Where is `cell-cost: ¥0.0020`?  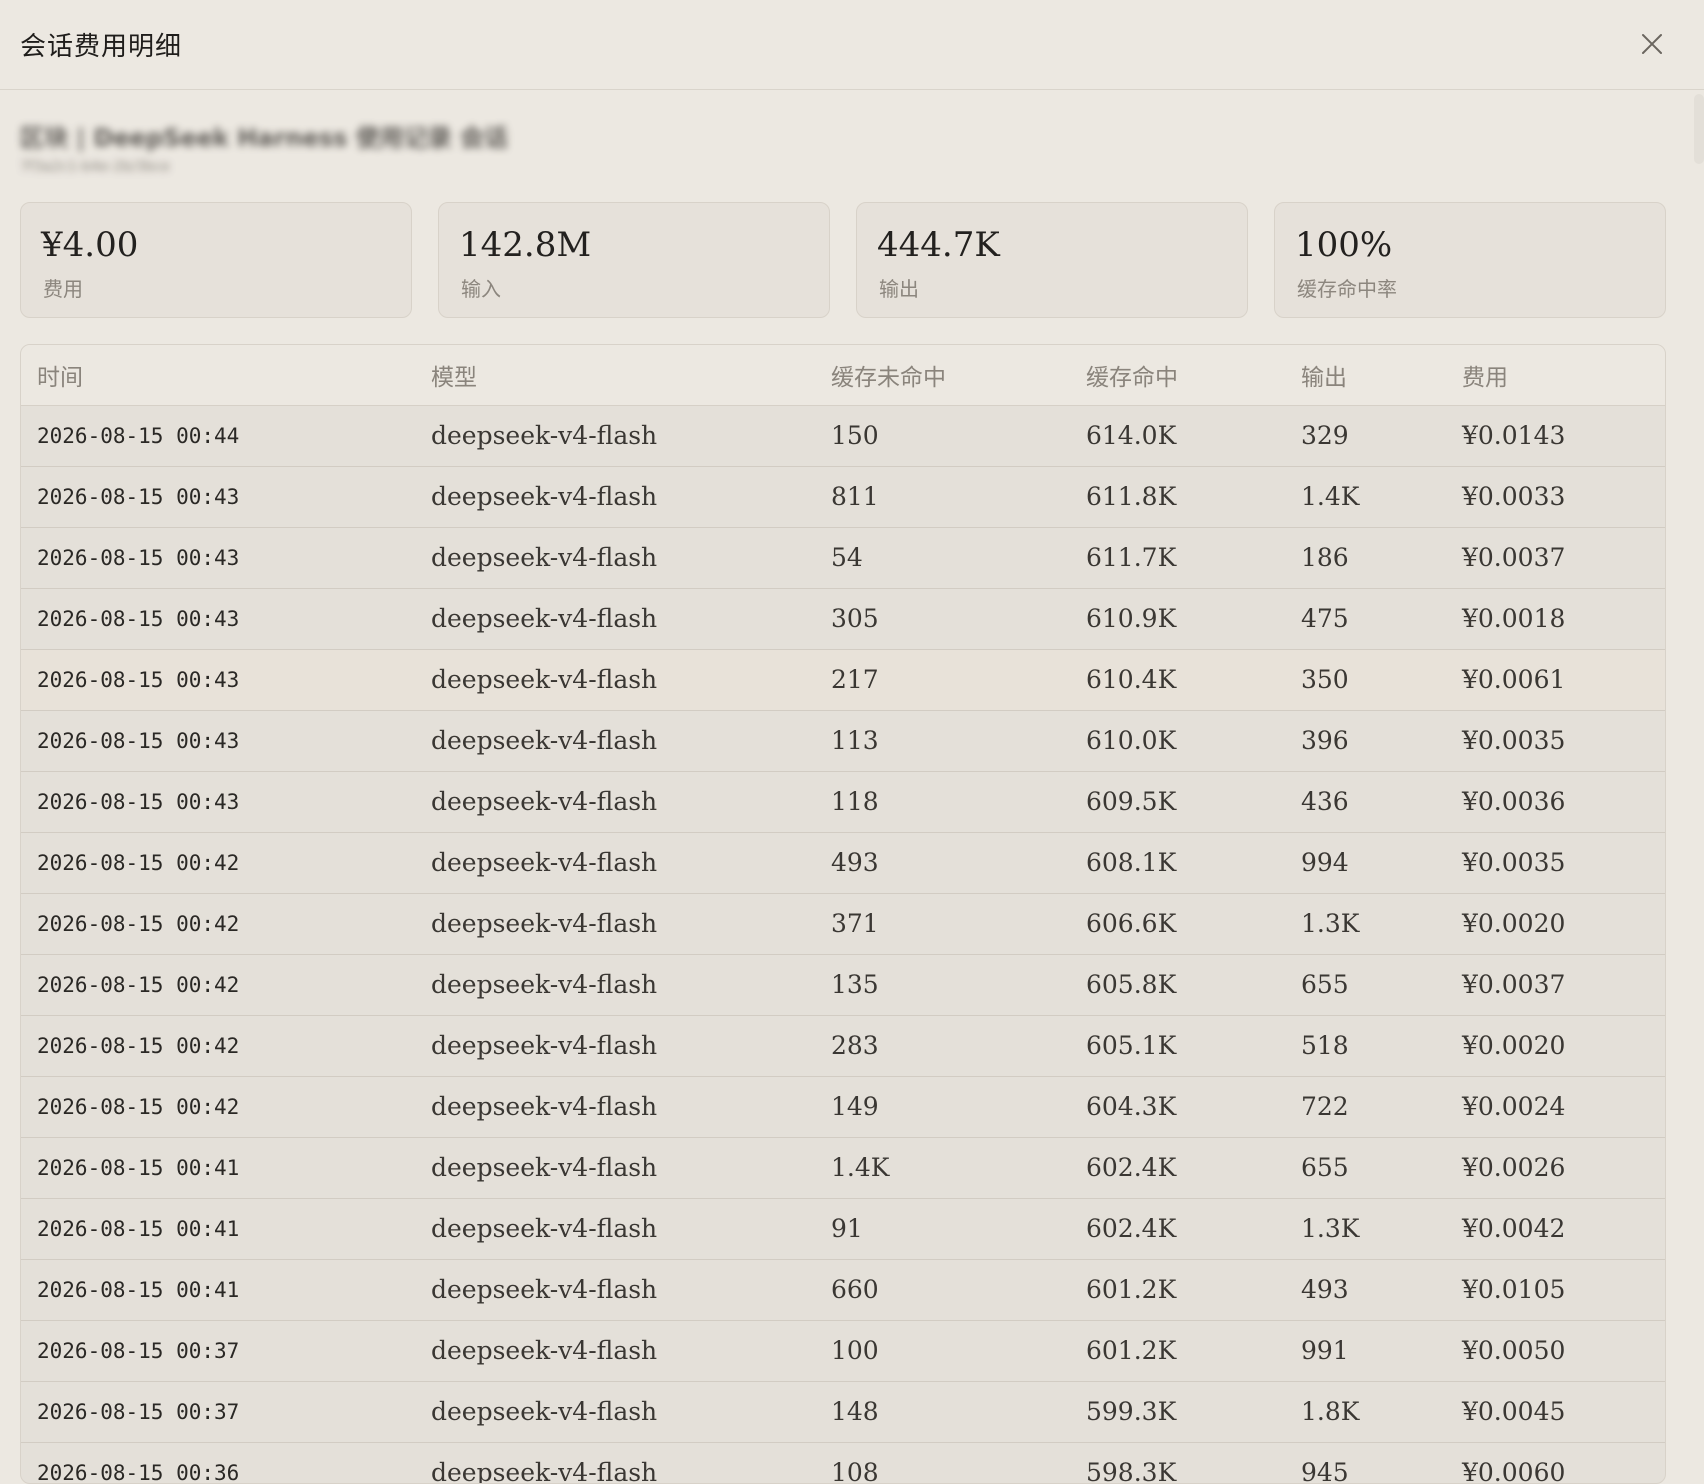
cell-cost: ¥0.0020 is located at coordinates (1563, 924).